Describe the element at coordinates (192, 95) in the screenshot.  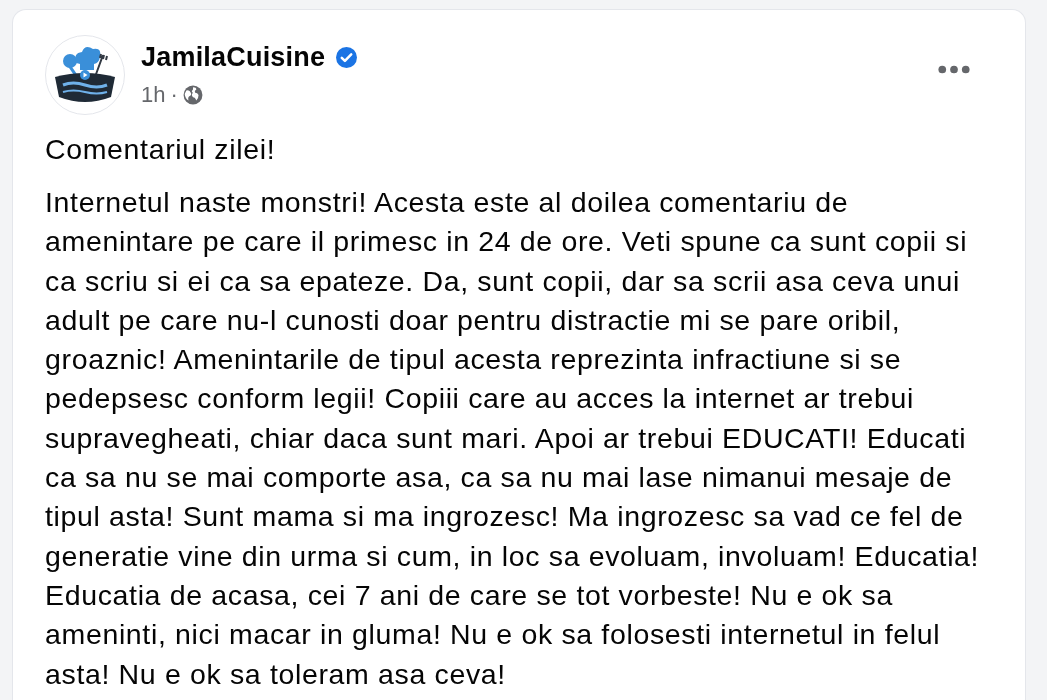
I see `globe-icon` at that location.